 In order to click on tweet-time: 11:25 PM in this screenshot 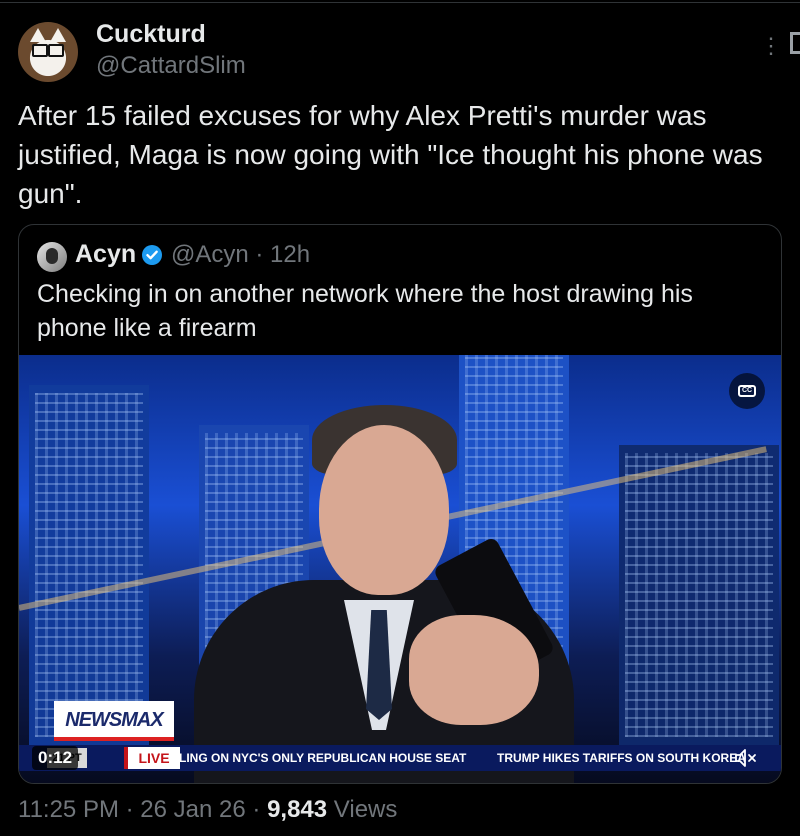, I will do `click(68, 809)`.